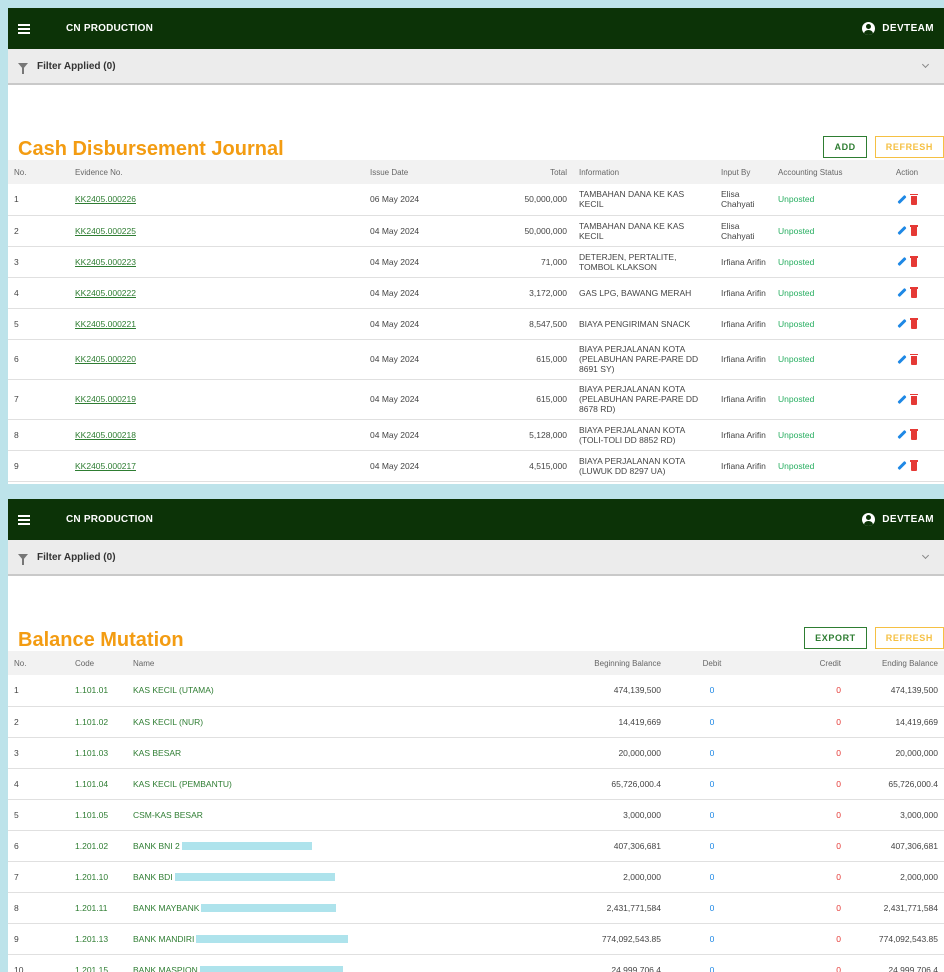 The width and height of the screenshot is (944, 972). What do you see at coordinates (168, 815) in the screenshot?
I see `account-name: CSM-KAS BESAR` at bounding box center [168, 815].